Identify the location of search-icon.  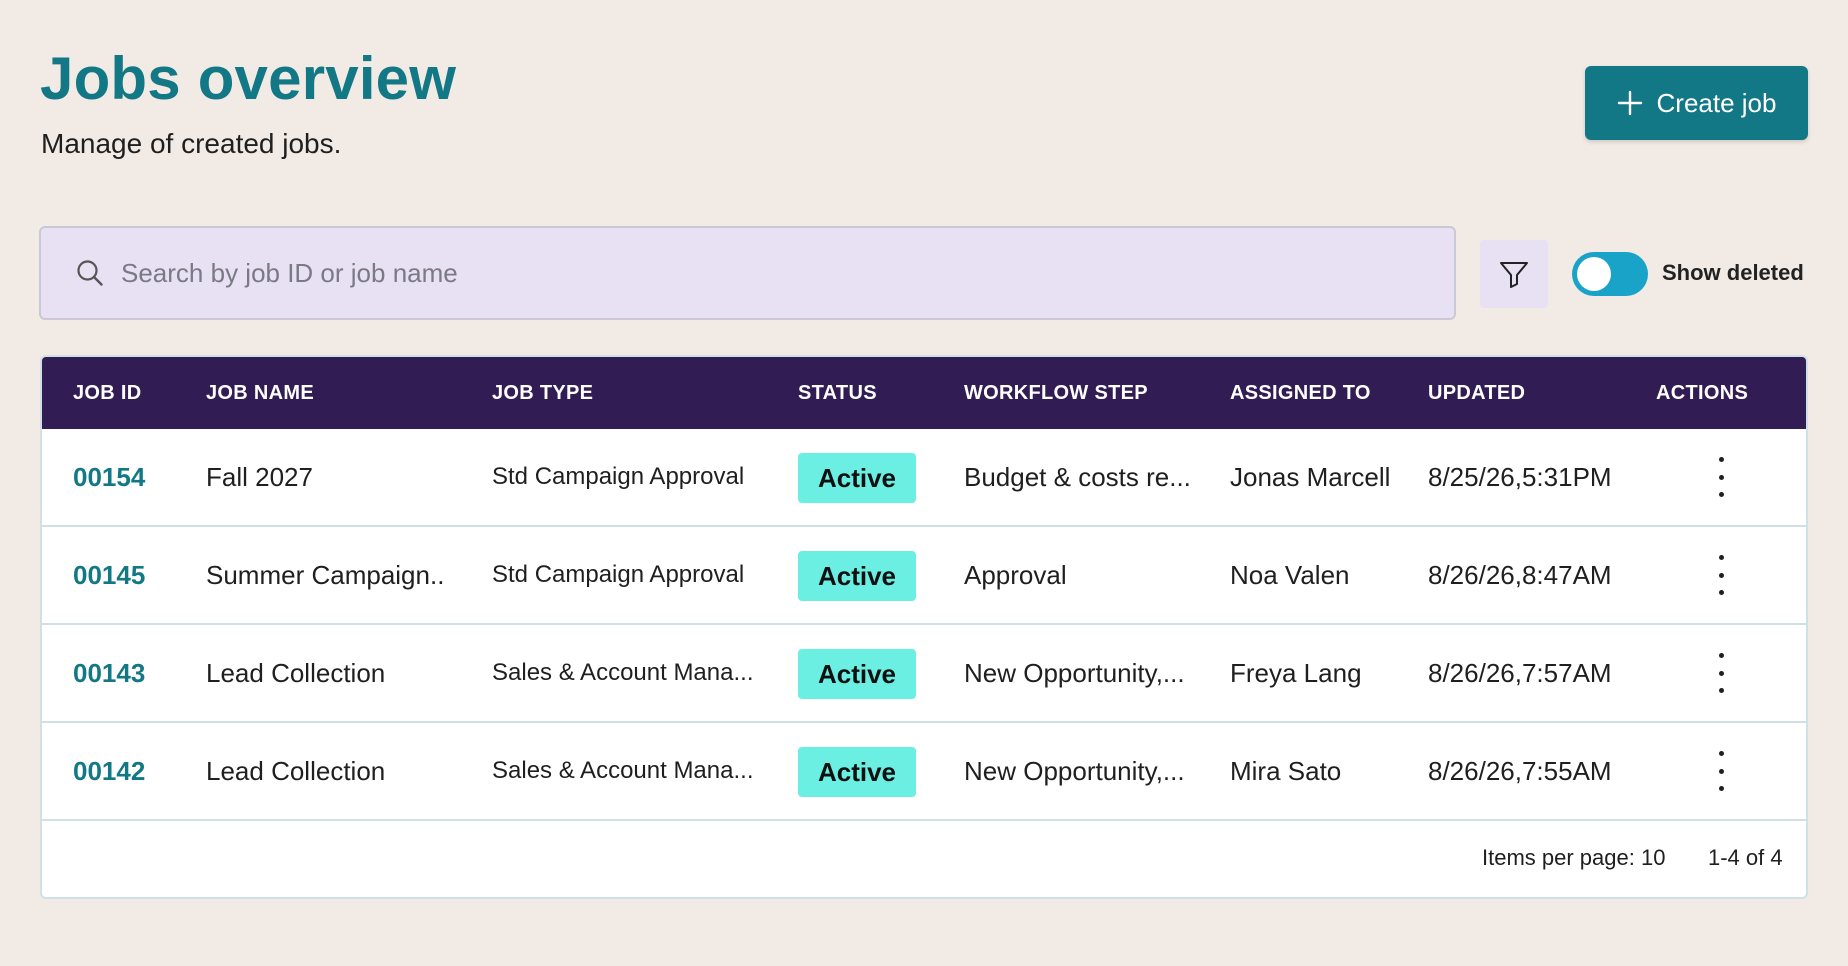
(90, 273).